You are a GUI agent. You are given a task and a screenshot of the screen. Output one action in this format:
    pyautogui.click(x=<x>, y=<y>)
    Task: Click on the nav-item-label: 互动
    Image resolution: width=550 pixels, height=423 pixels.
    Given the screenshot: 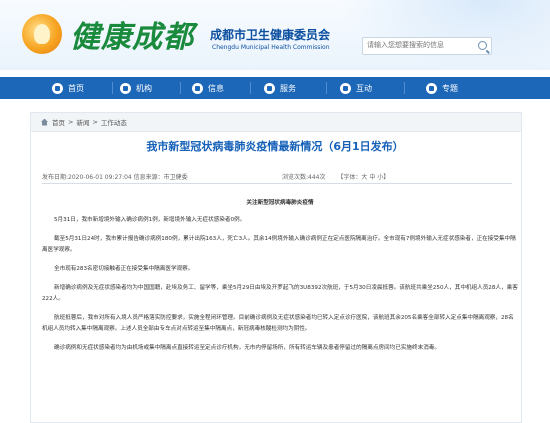 What is the action you would take?
    pyautogui.click(x=364, y=88)
    